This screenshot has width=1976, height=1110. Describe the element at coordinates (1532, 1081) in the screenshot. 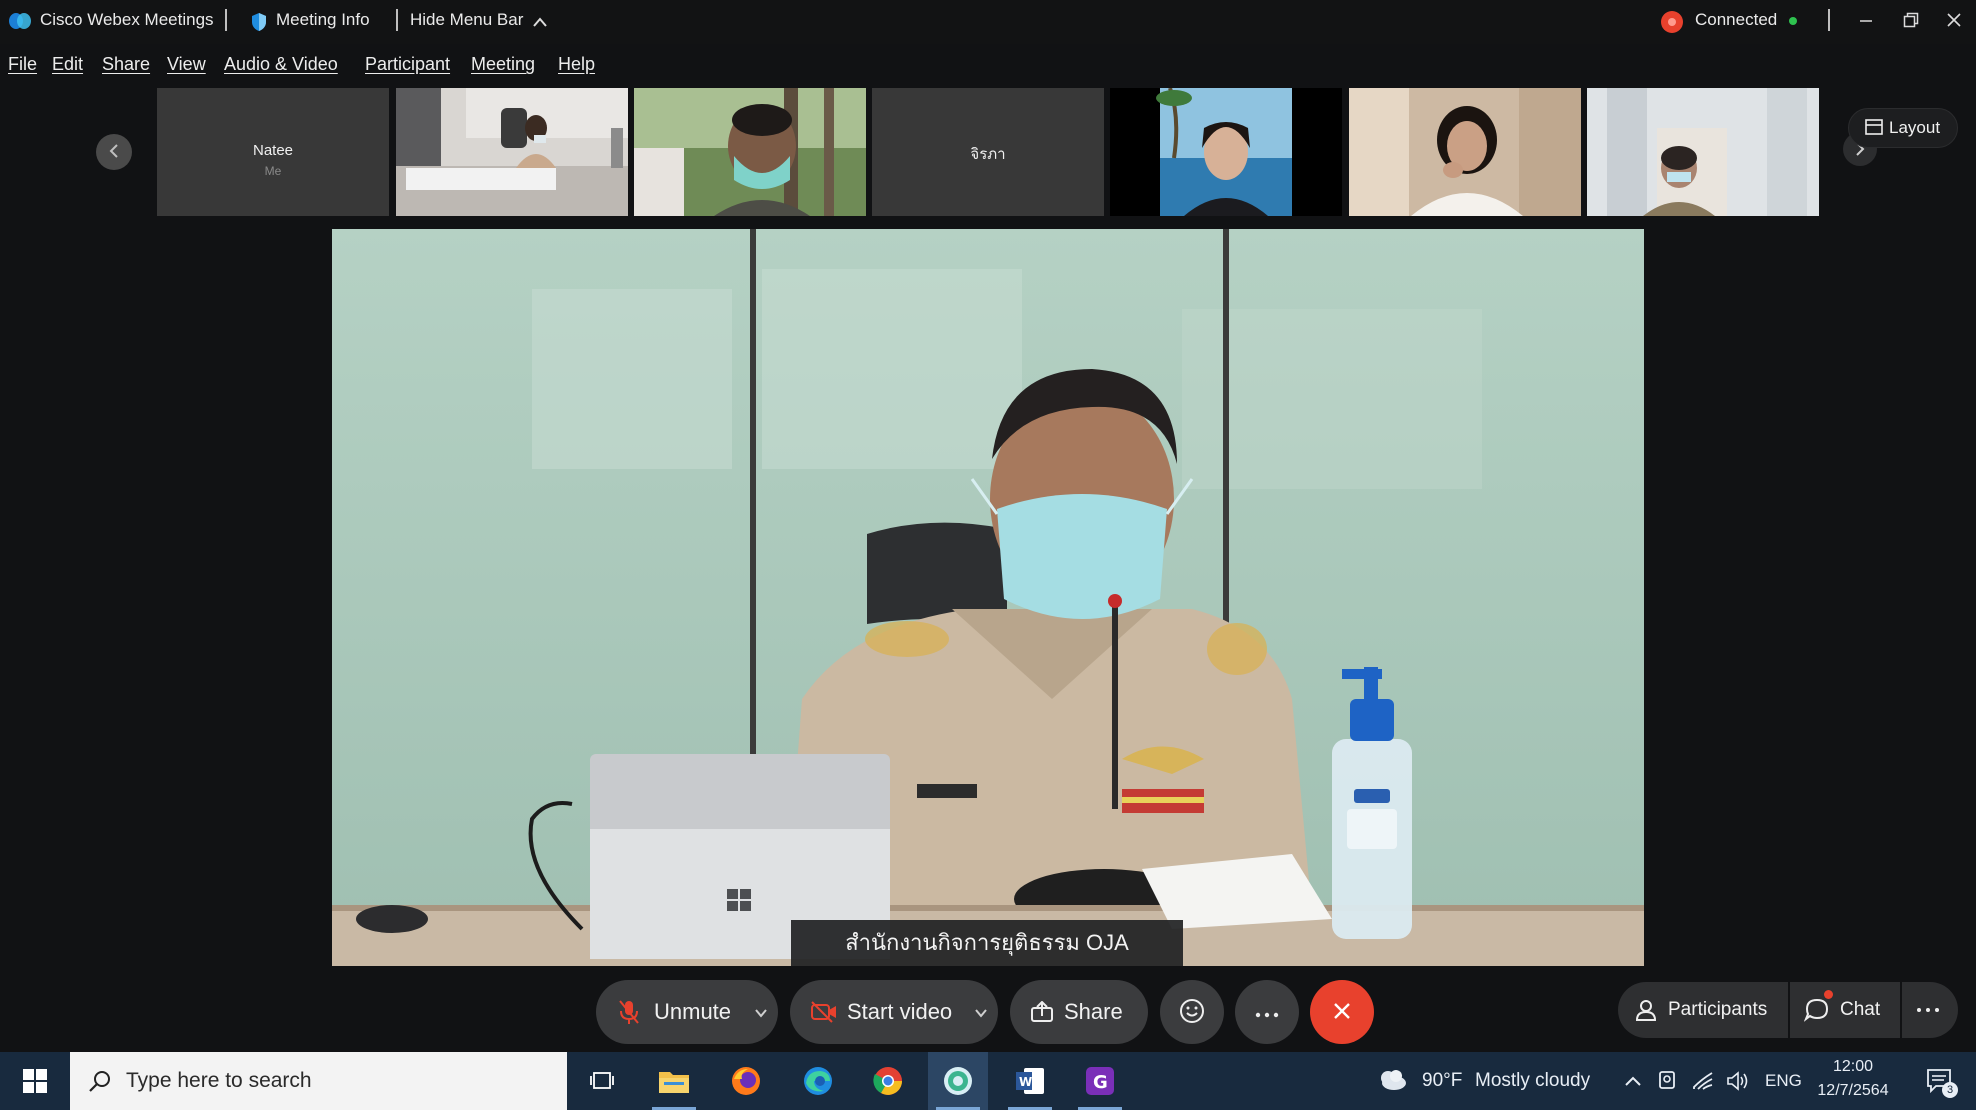

I see `weather-description: Mostly cloudy` at that location.